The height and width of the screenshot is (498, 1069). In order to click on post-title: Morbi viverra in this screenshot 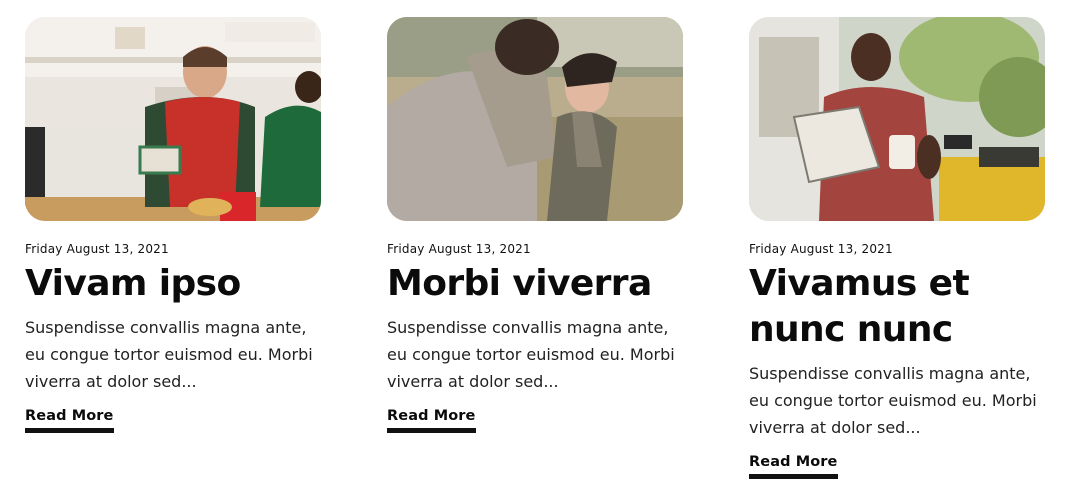, I will do `click(535, 284)`.